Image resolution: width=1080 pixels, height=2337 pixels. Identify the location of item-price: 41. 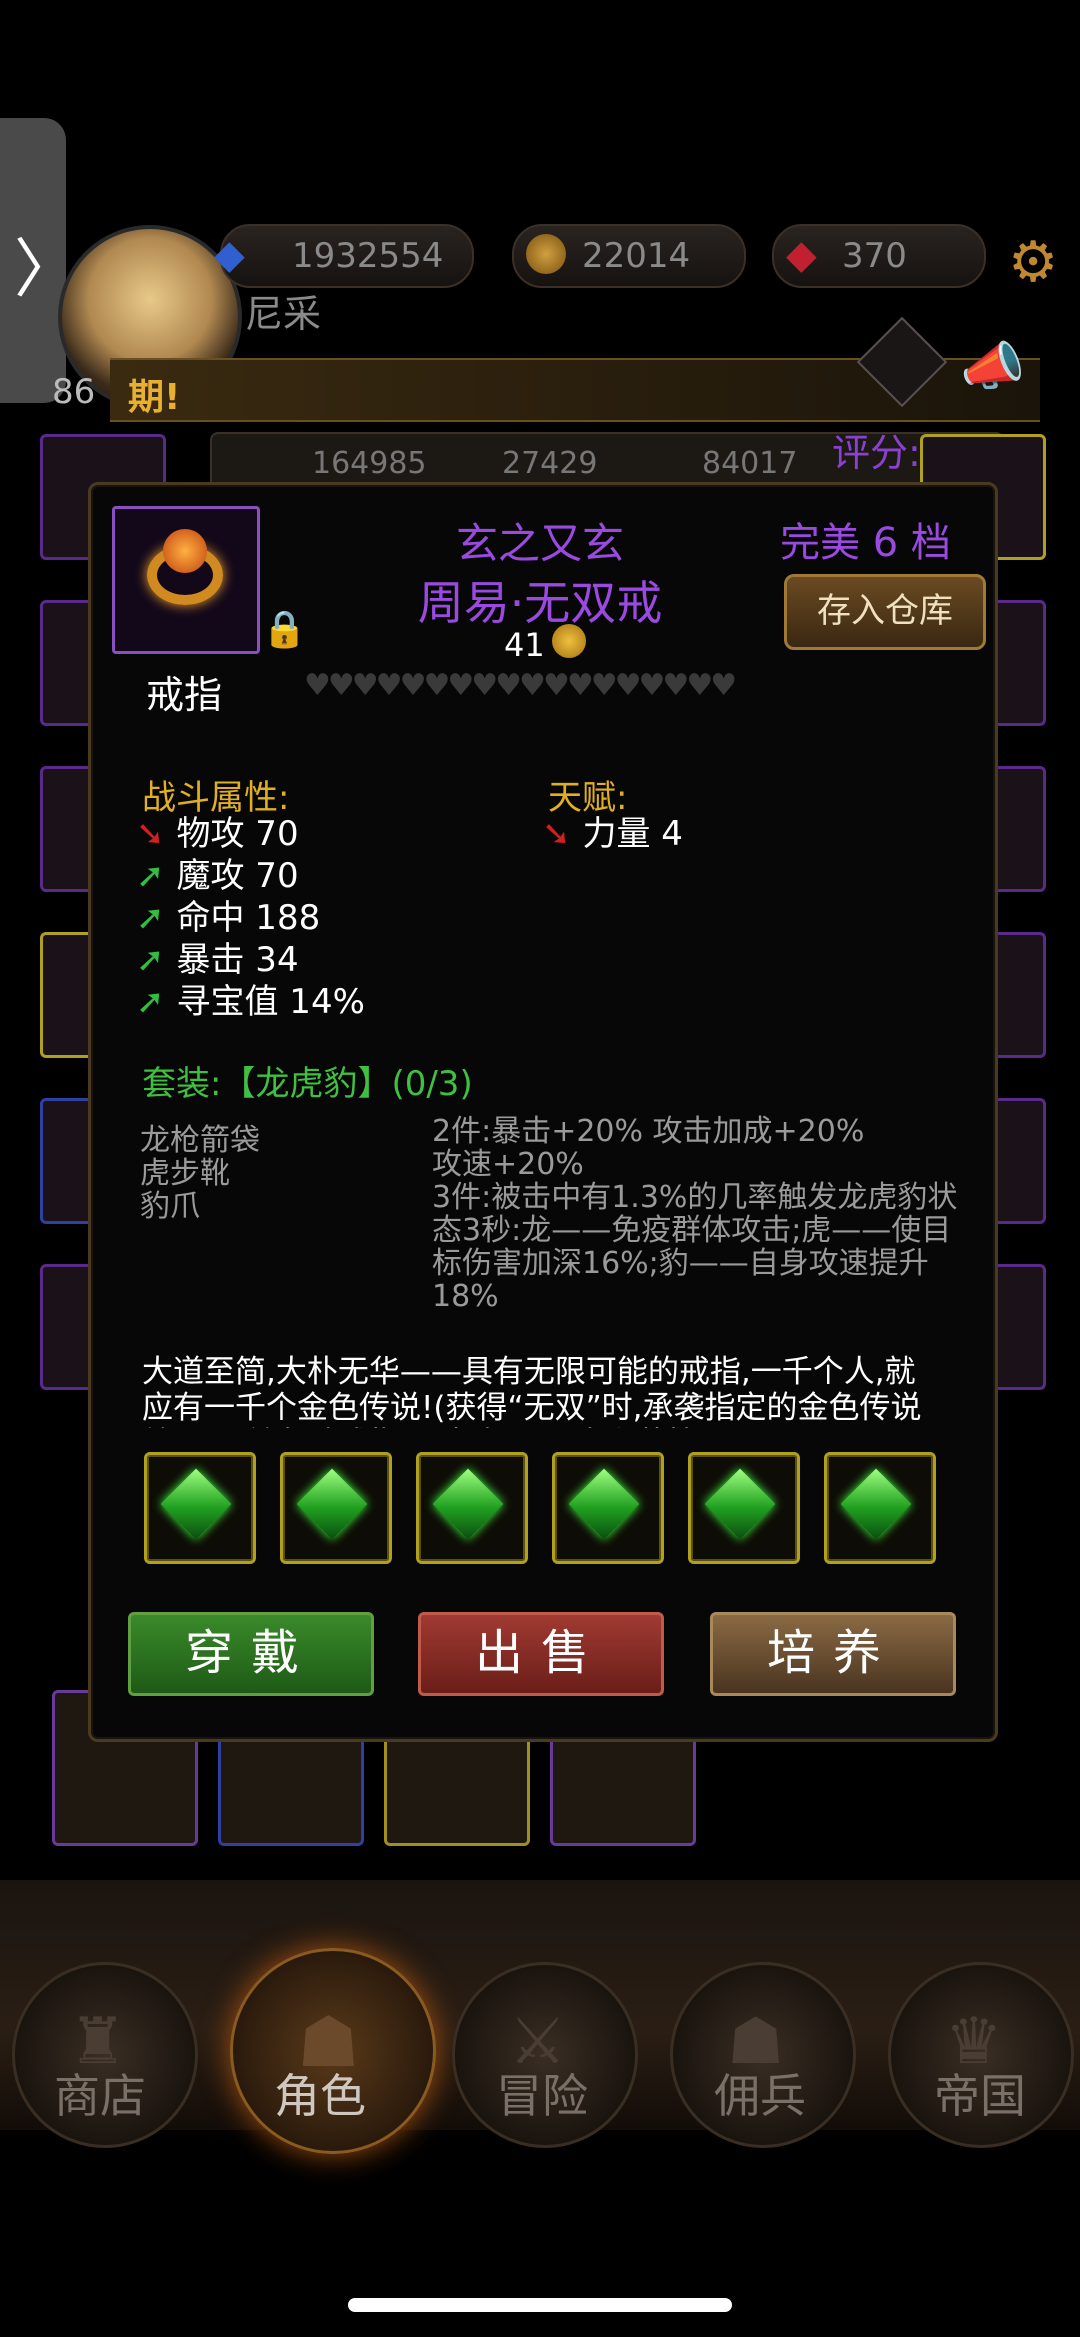
(524, 645).